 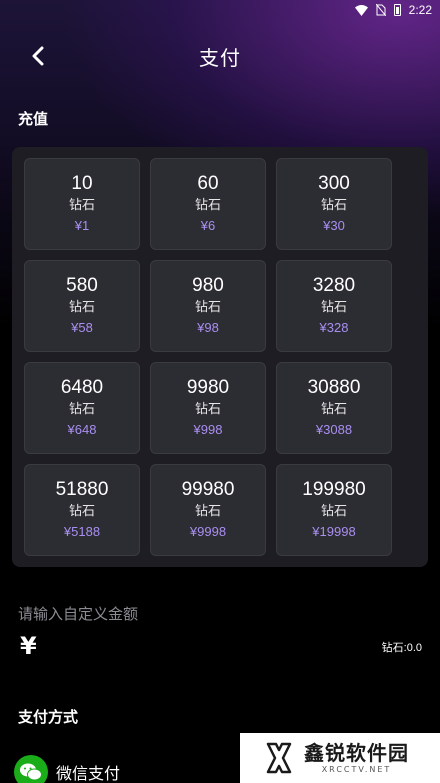 What do you see at coordinates (82, 285) in the screenshot?
I see `package-amount: 580` at bounding box center [82, 285].